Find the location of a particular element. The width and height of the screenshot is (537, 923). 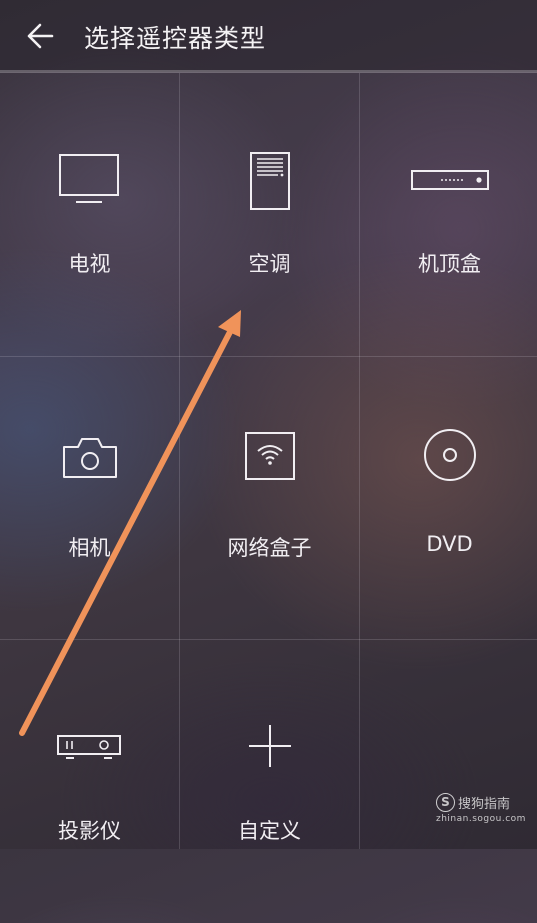

device-tile-set-top-box: 机顶盒 is located at coordinates (448, 214).